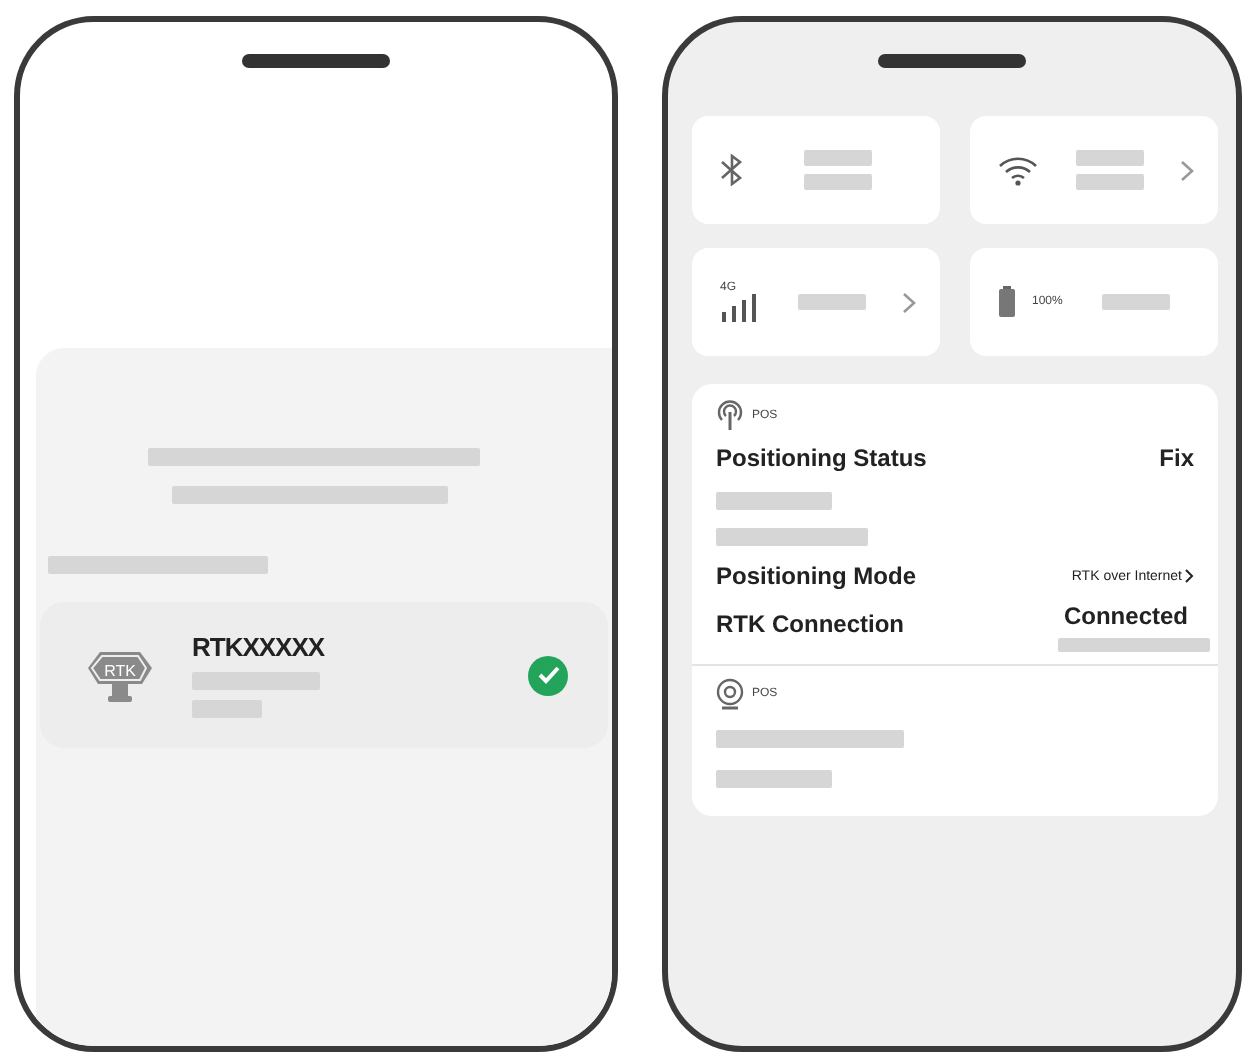 The width and height of the screenshot is (1242, 1058). Describe the element at coordinates (730, 416) in the screenshot. I see `antenna-icon` at that location.